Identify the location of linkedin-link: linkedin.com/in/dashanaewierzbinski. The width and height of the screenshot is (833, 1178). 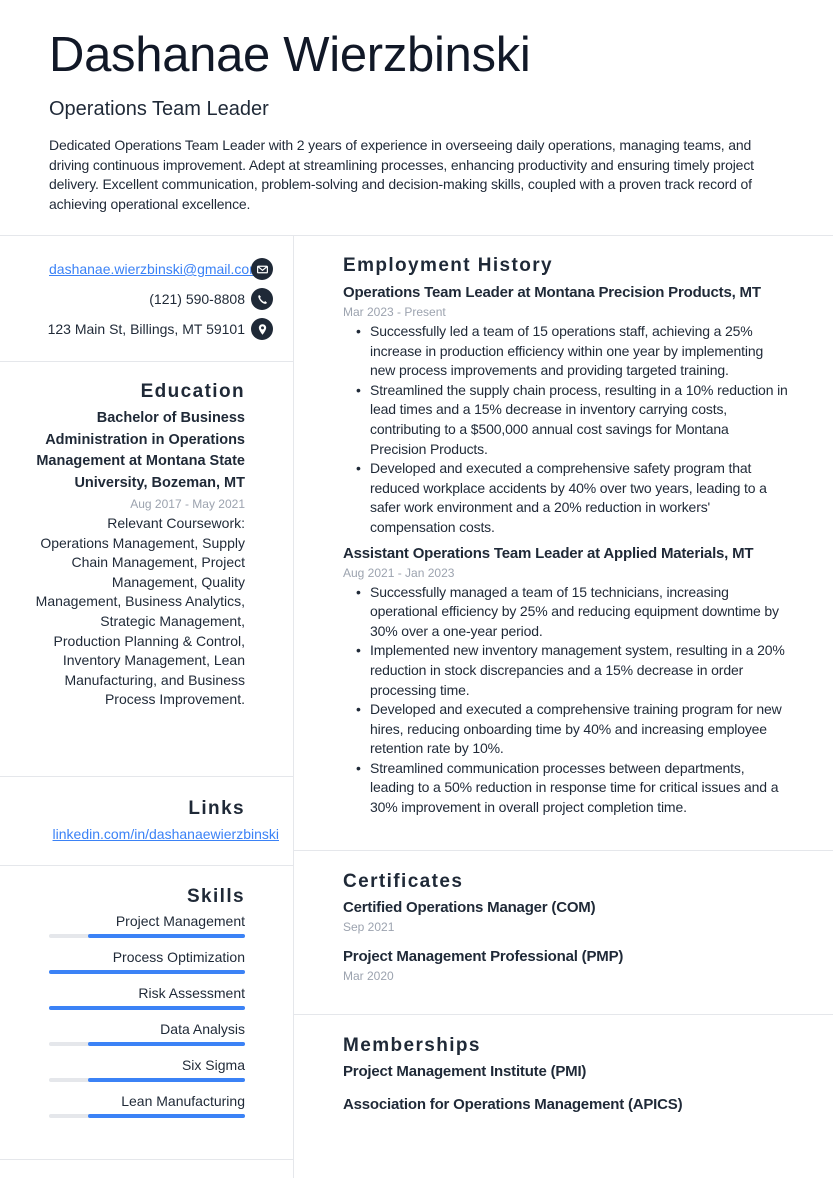
(139, 834).